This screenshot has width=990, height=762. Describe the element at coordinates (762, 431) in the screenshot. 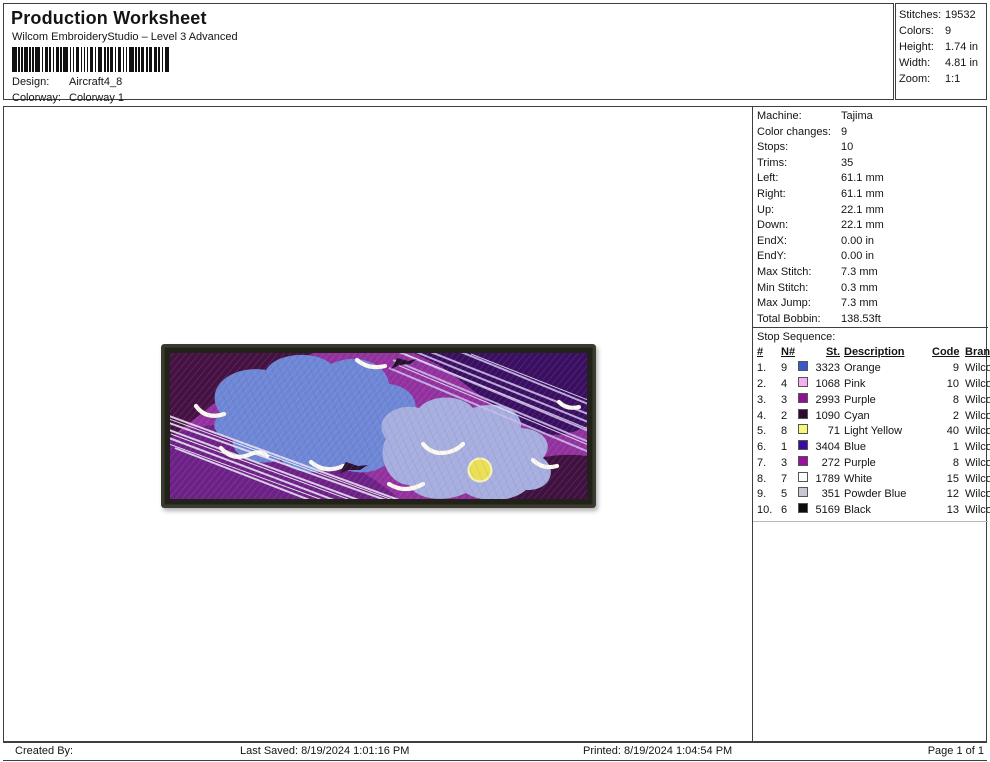

I see `stop-row-number: 5.` at that location.